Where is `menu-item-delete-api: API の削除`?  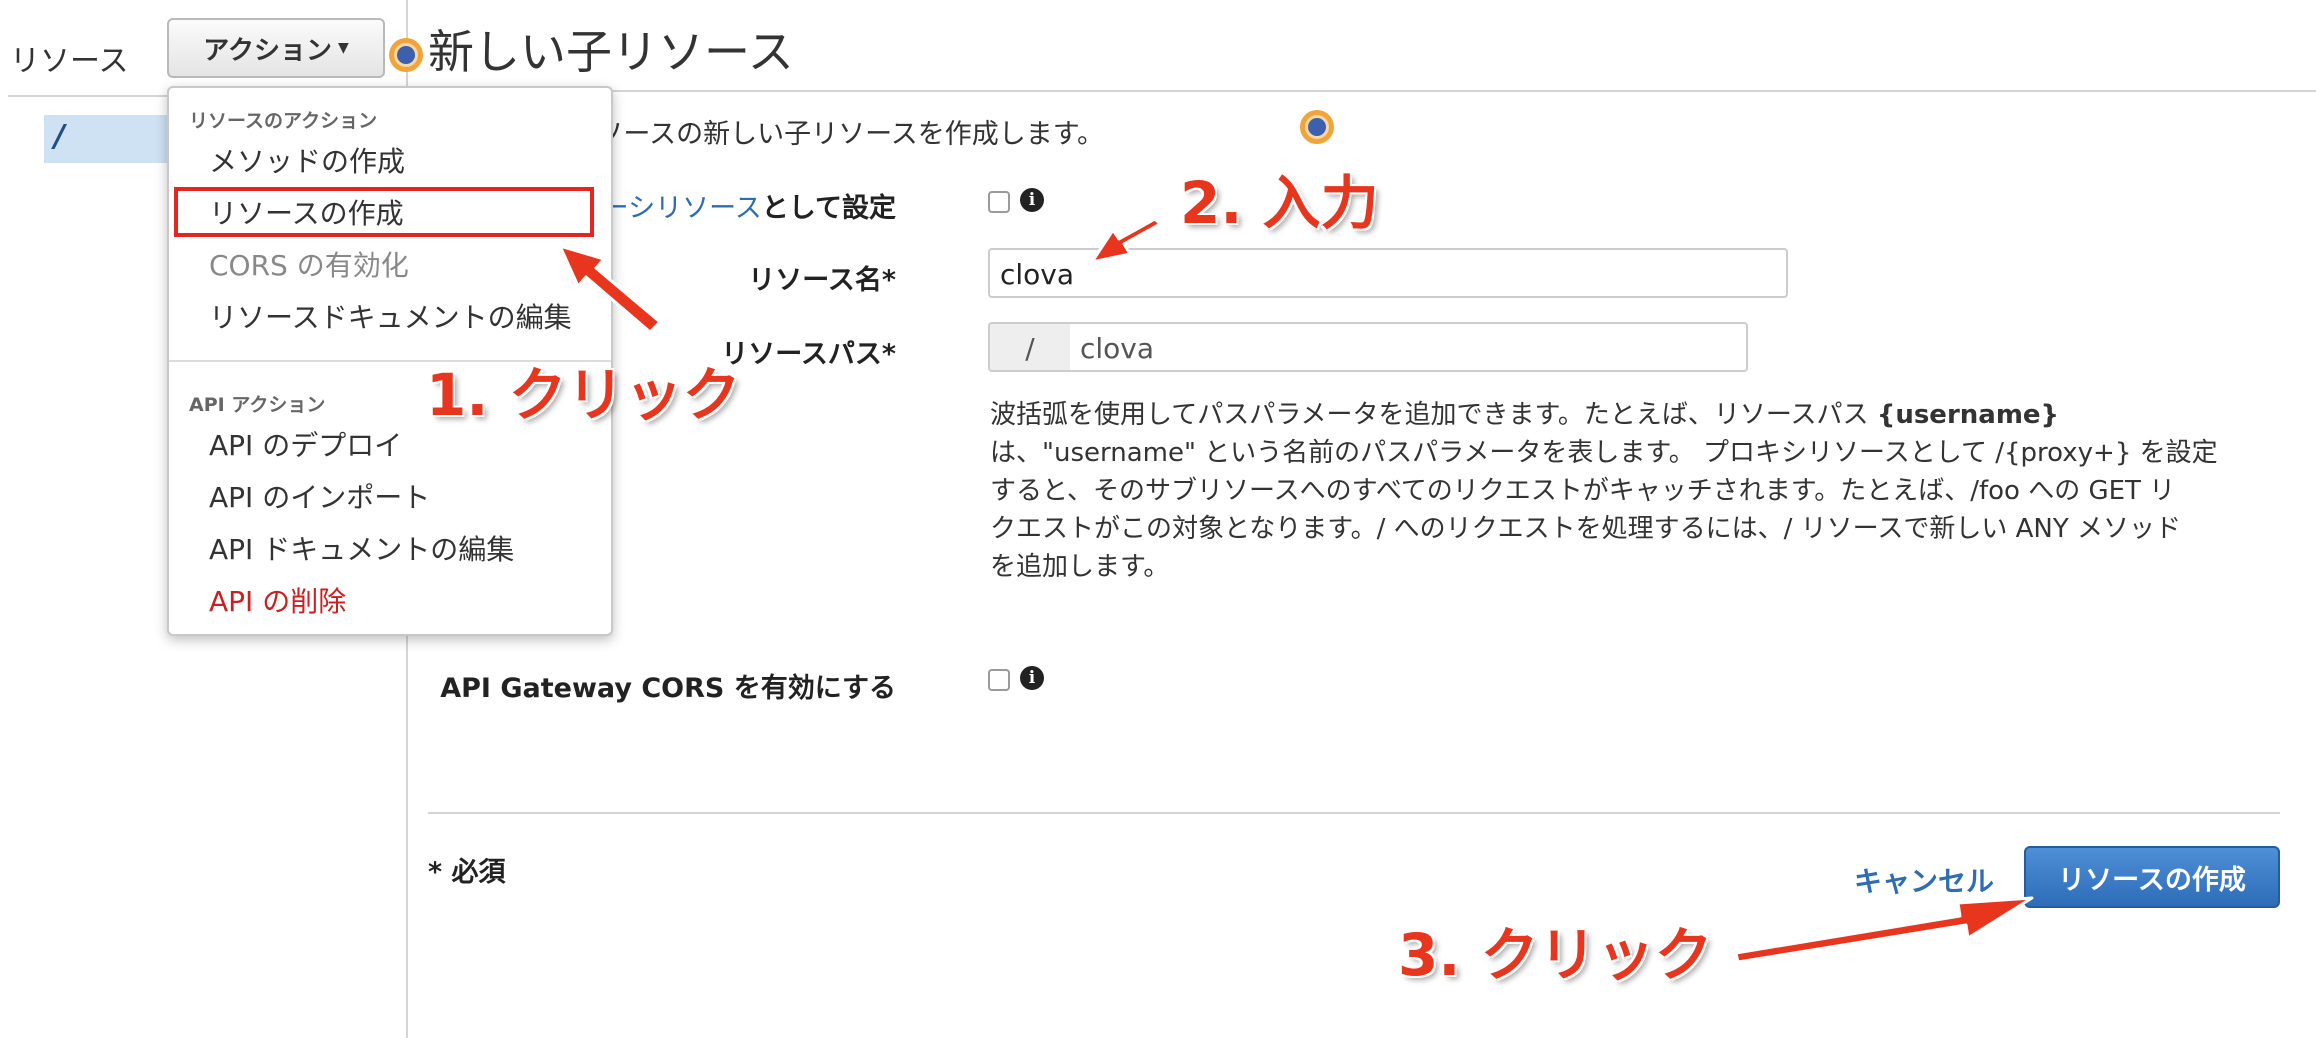
menu-item-delete-api: API の削除 is located at coordinates (277, 600).